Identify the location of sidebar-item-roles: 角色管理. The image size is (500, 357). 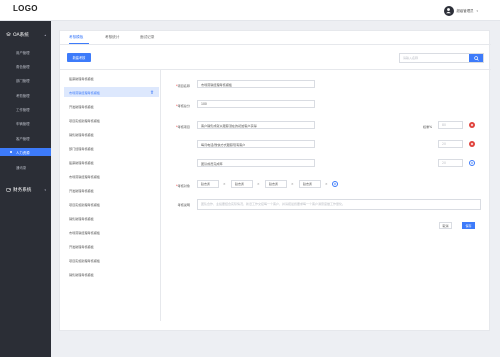
(25, 66).